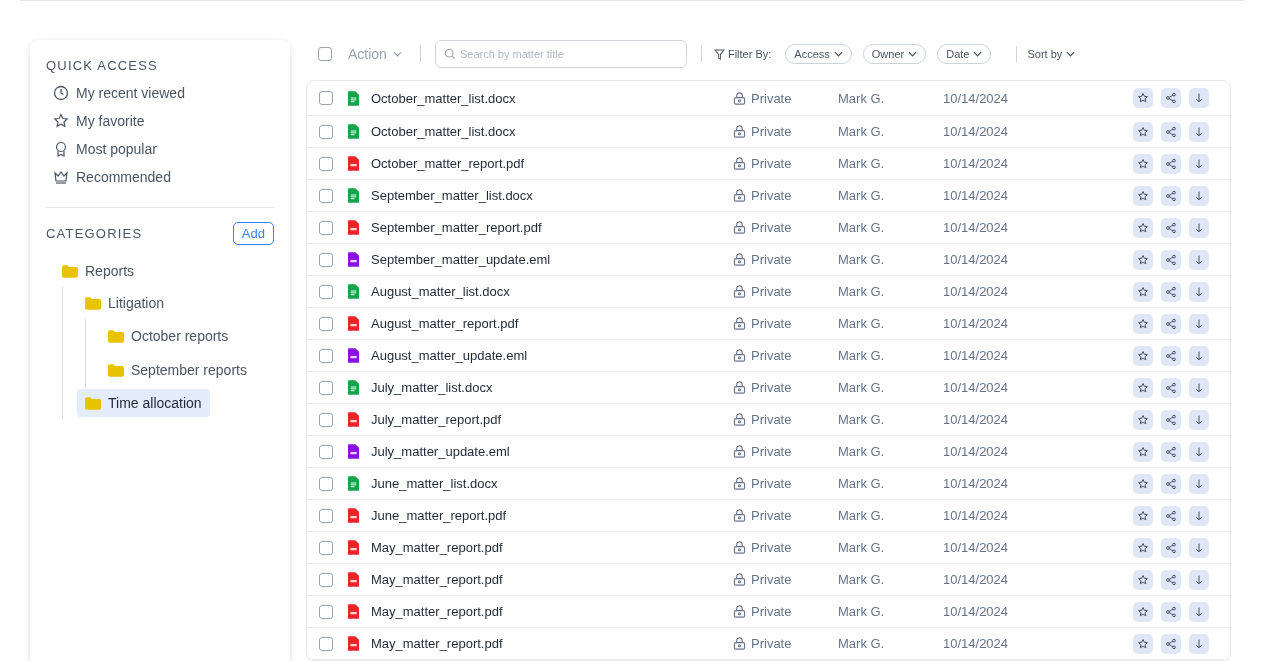 This screenshot has height=661, width=1261. I want to click on quick-access-item: My favorite, so click(160, 121).